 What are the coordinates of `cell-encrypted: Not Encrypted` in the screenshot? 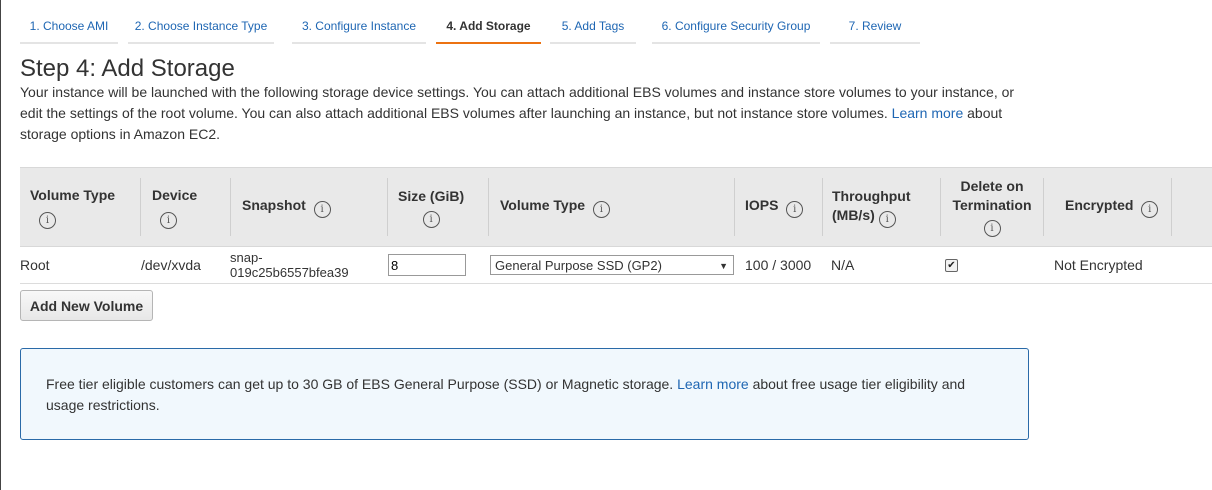 It's located at (1098, 265).